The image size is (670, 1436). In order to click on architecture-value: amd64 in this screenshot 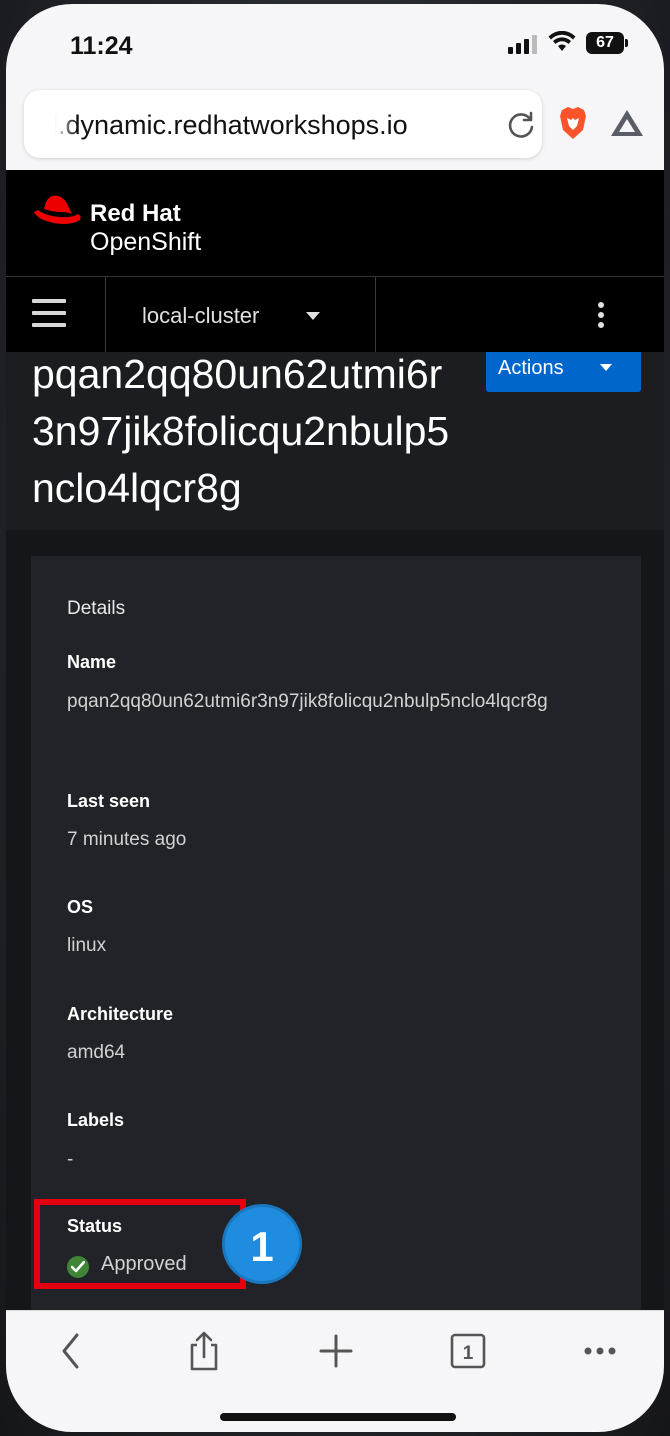, I will do `click(96, 1052)`.